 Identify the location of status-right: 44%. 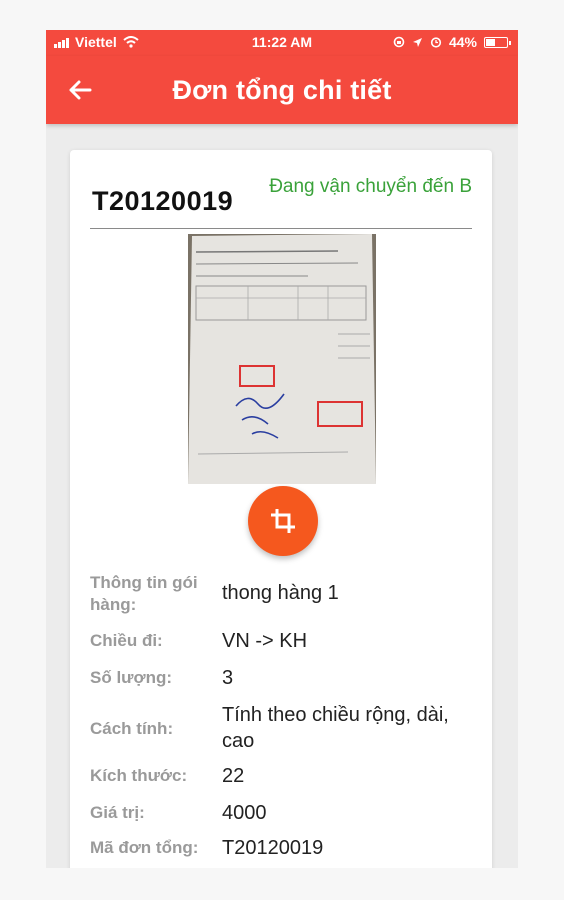
(452, 42).